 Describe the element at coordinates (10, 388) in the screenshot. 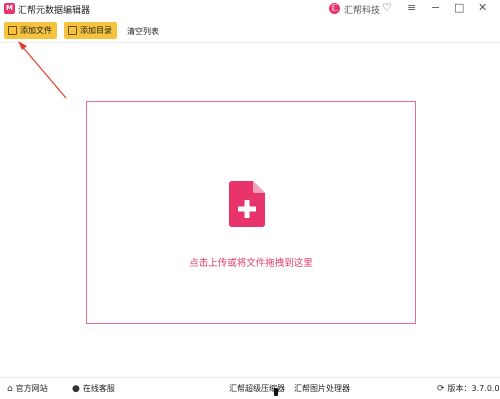

I see `home-icon: ⌂` at that location.